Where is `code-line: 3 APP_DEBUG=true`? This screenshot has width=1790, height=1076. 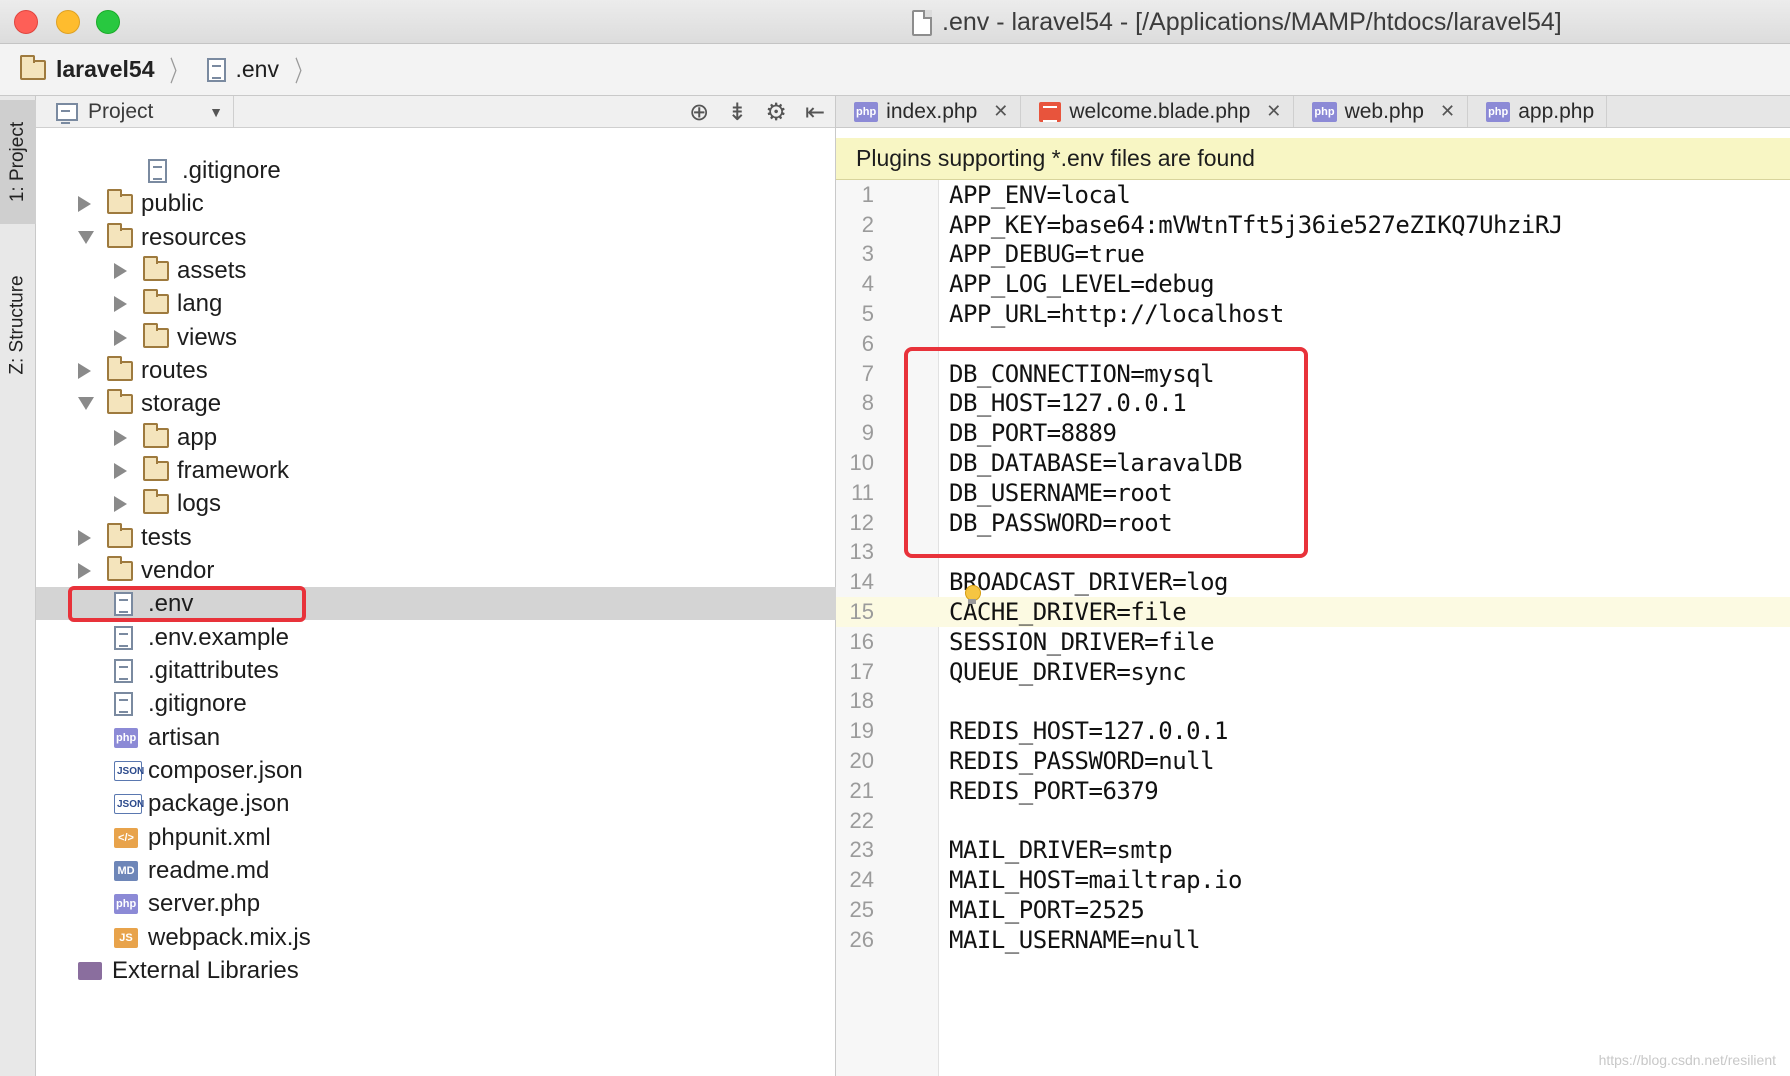
code-line: 3 APP_DEBUG=true is located at coordinates (1313, 255).